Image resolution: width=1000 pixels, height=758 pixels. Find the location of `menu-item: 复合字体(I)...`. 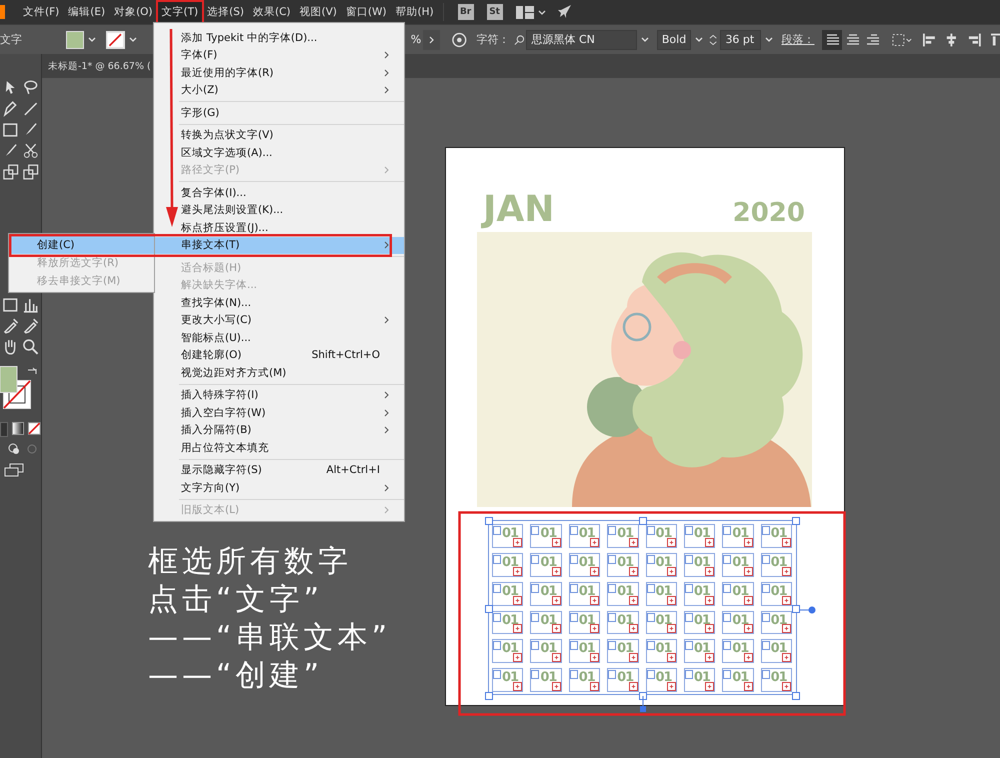

menu-item: 复合字体(I)... is located at coordinates (279, 193).